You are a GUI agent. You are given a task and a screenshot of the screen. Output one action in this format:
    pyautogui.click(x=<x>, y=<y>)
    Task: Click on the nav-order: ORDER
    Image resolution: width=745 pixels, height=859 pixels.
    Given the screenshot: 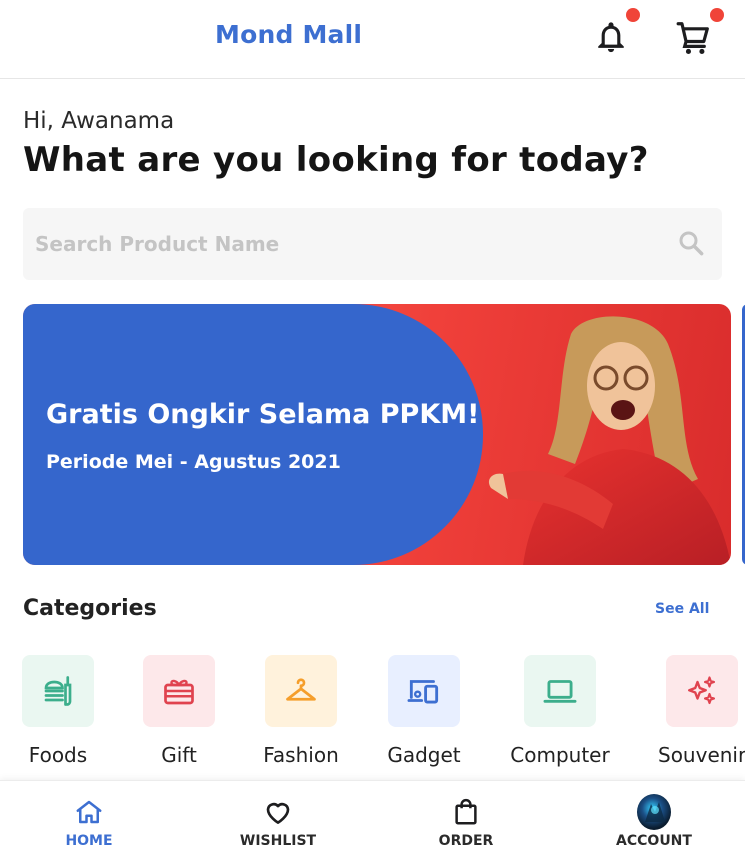 What is the action you would take?
    pyautogui.click(x=466, y=822)
    